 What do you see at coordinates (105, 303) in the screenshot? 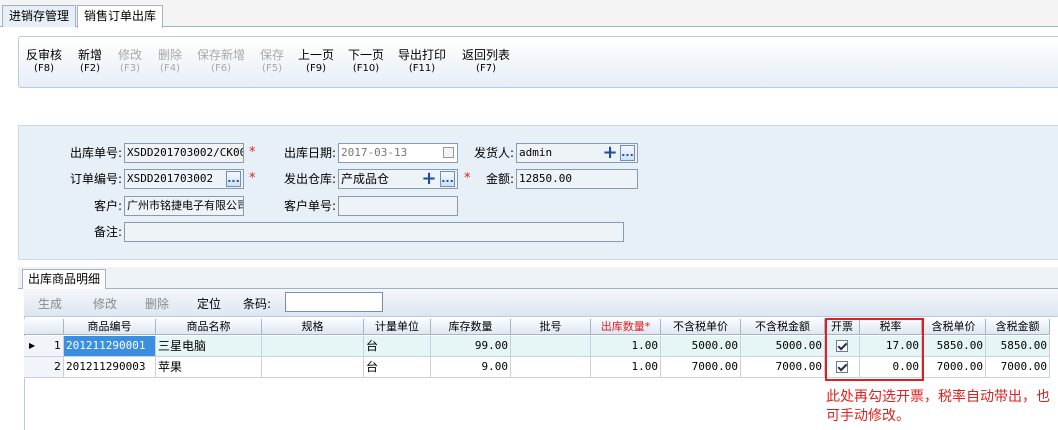
I see `grid-edit-button: 修改` at bounding box center [105, 303].